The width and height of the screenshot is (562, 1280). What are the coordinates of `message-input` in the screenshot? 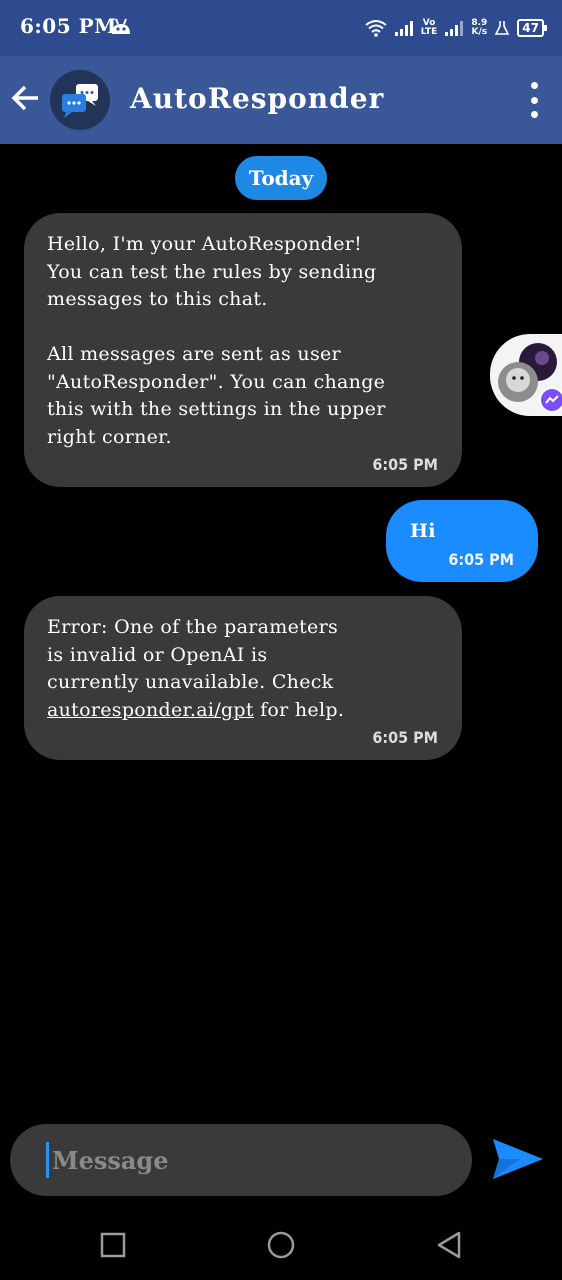 It's located at (250, 1160).